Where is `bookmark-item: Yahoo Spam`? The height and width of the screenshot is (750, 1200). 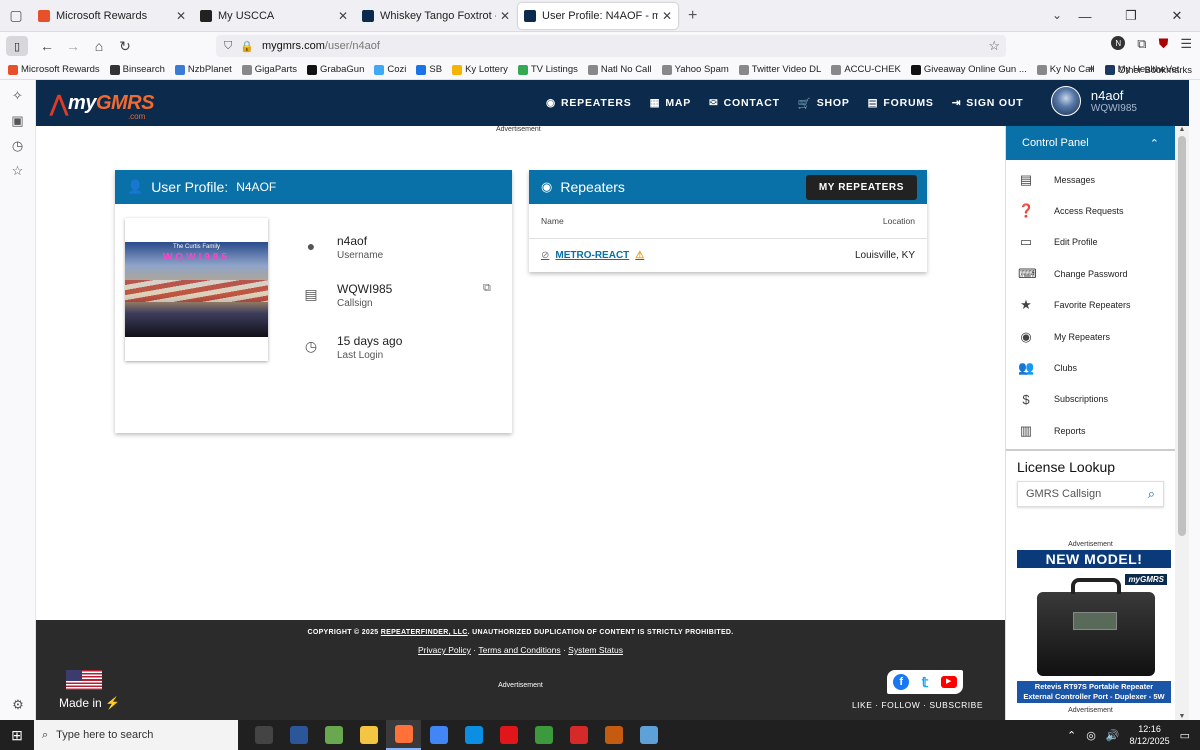
bookmark-item: Yahoo Spam is located at coordinates (695, 69).